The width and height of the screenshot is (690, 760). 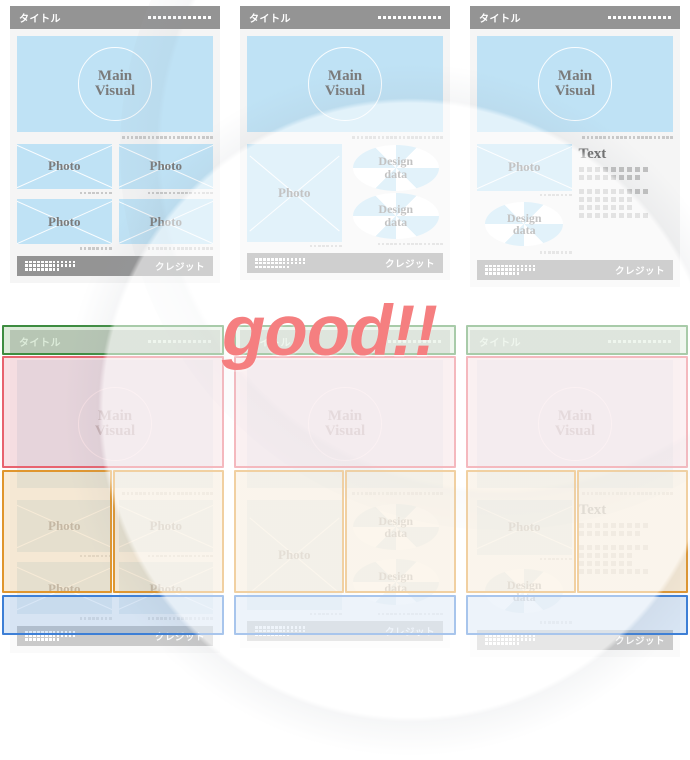 I want to click on main-visual: Main Visual, so click(x=575, y=84).